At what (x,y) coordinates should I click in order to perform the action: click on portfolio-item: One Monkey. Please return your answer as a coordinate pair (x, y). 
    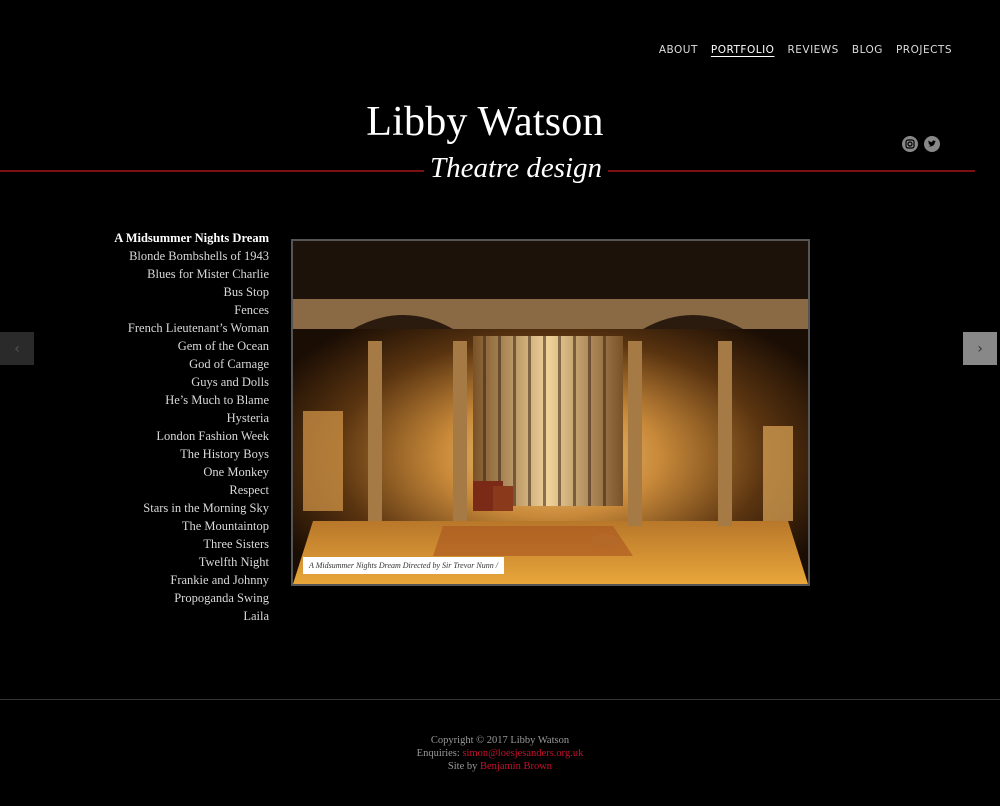
    Looking at the image, I should click on (191, 472).